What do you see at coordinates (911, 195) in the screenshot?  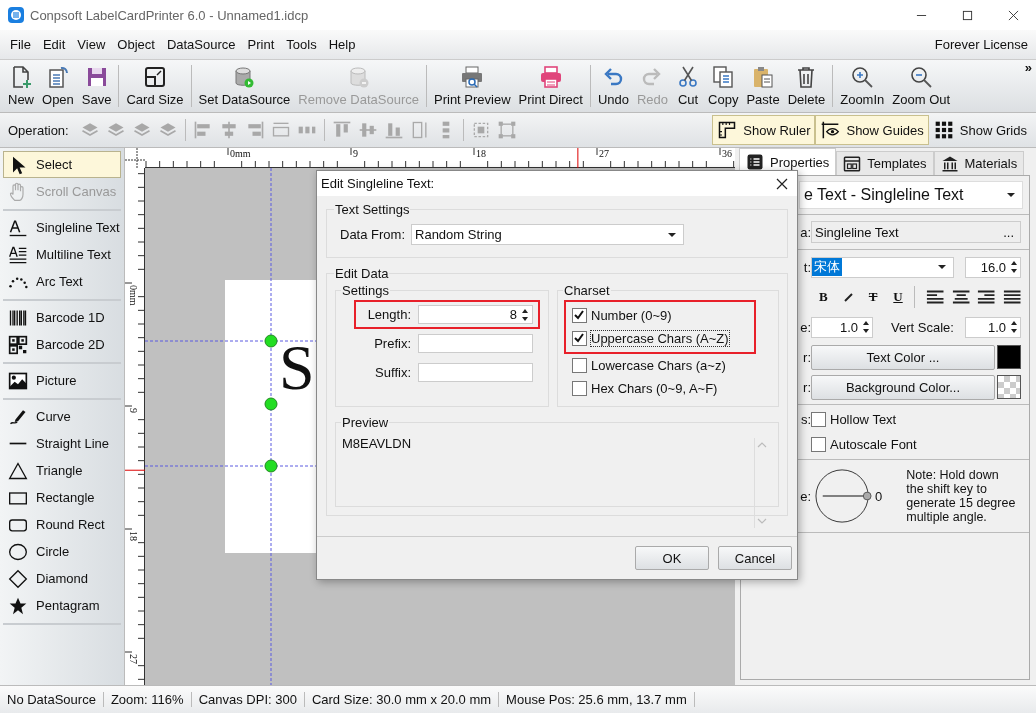 I see `object-dropdown: e Text - Singleline Text` at bounding box center [911, 195].